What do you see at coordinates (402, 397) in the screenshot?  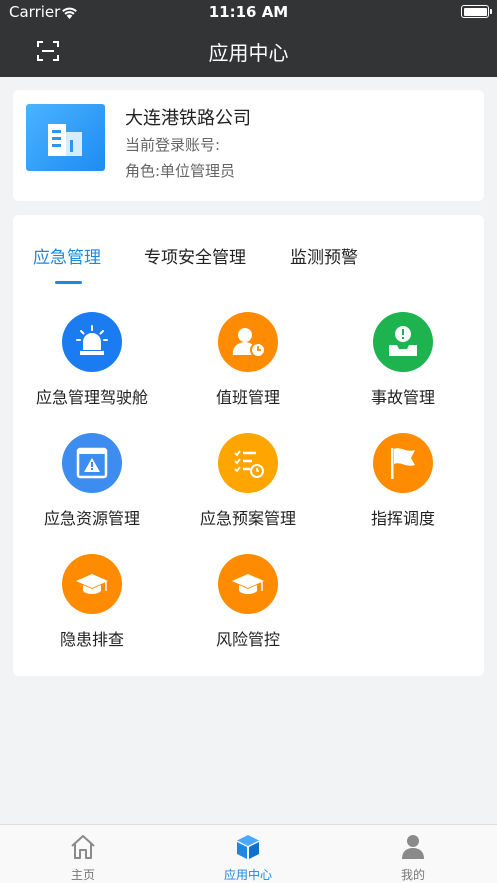 I see `module-label: 事故管理` at bounding box center [402, 397].